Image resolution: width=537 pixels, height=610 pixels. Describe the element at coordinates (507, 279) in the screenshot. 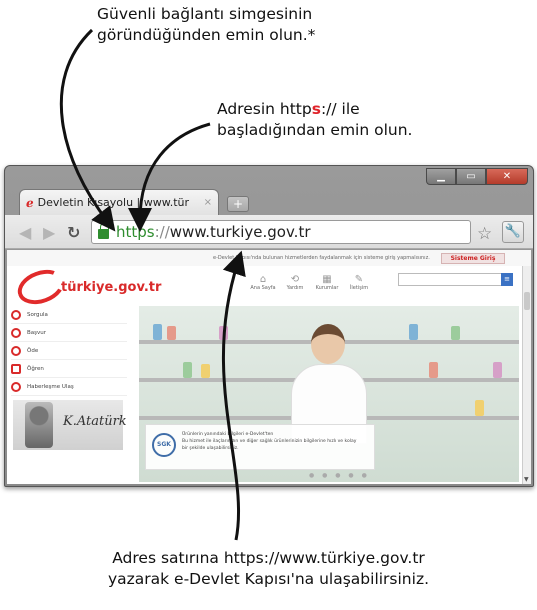

I see `site-search-button: ≡` at that location.